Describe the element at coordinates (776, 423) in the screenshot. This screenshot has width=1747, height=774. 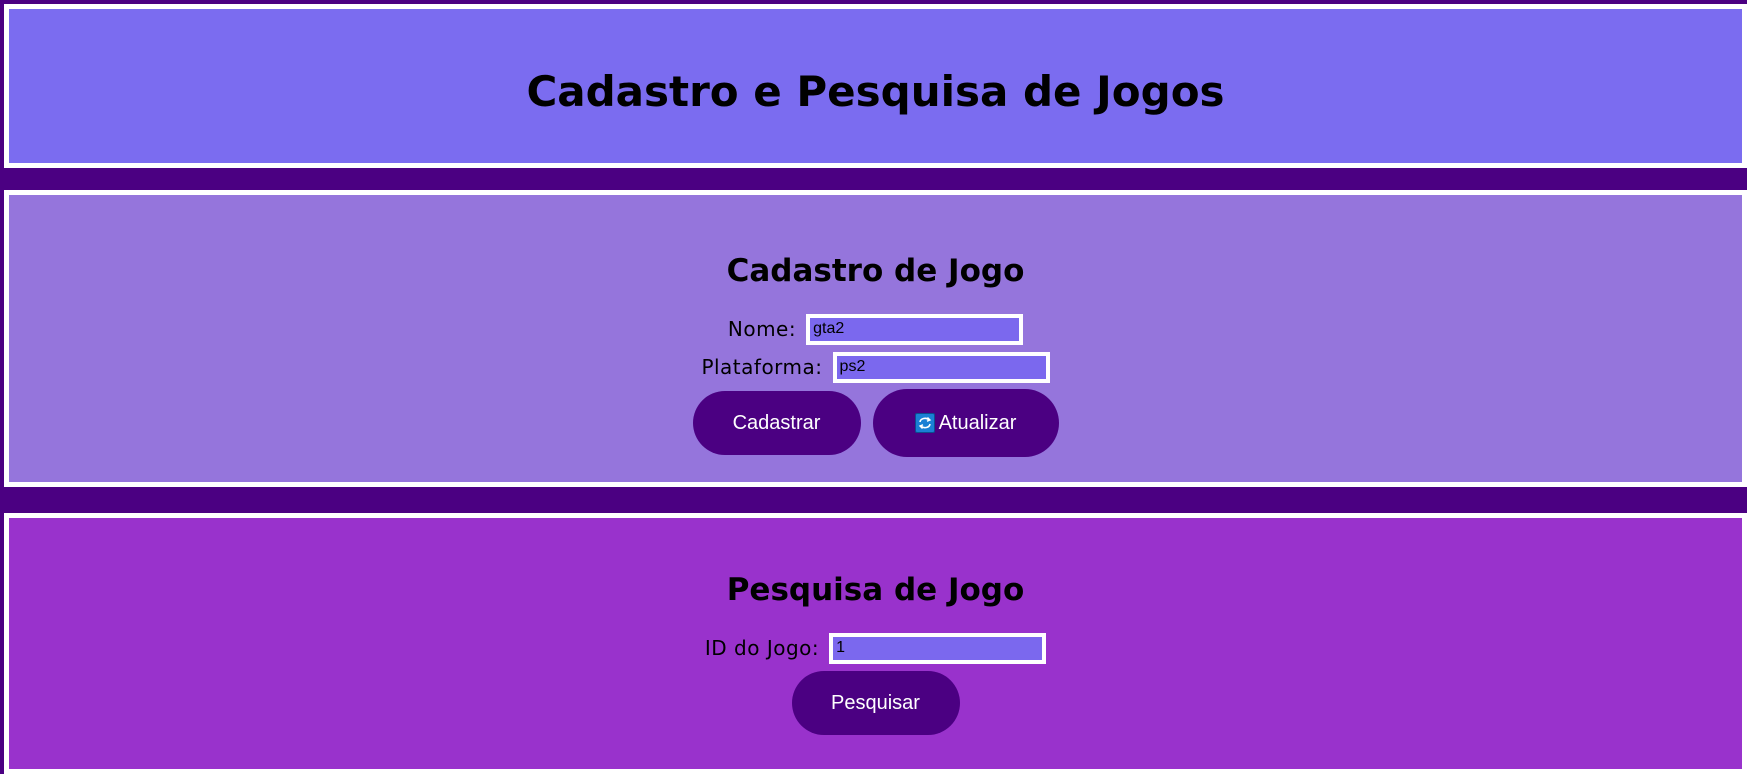
I see `cadastrar-button: Cadastrar` at that location.